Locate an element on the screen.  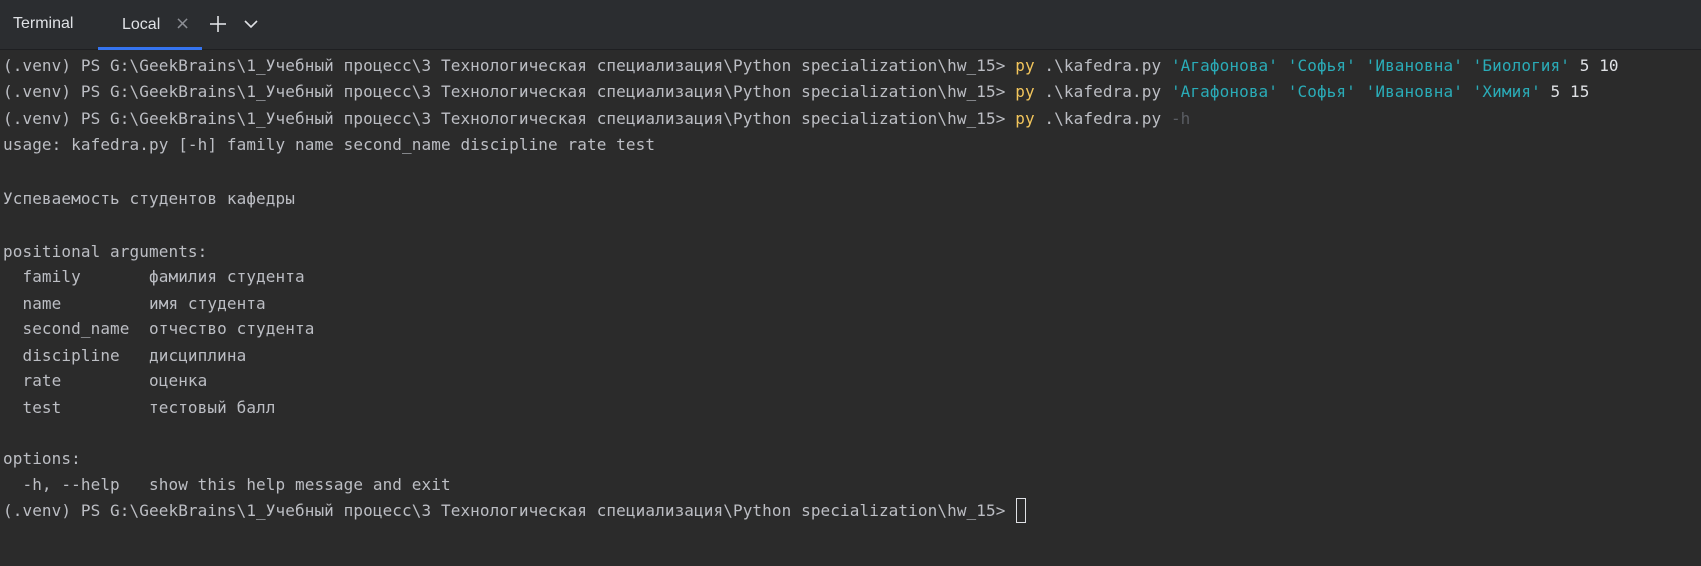
positional-arg-rate: rate оценка is located at coordinates (105, 380).